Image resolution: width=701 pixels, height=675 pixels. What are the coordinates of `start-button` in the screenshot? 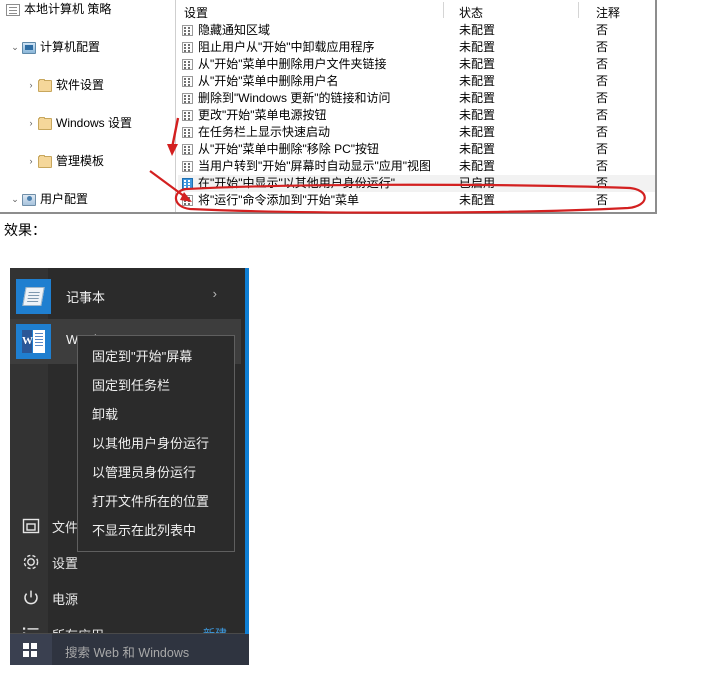 It's located at (31, 649).